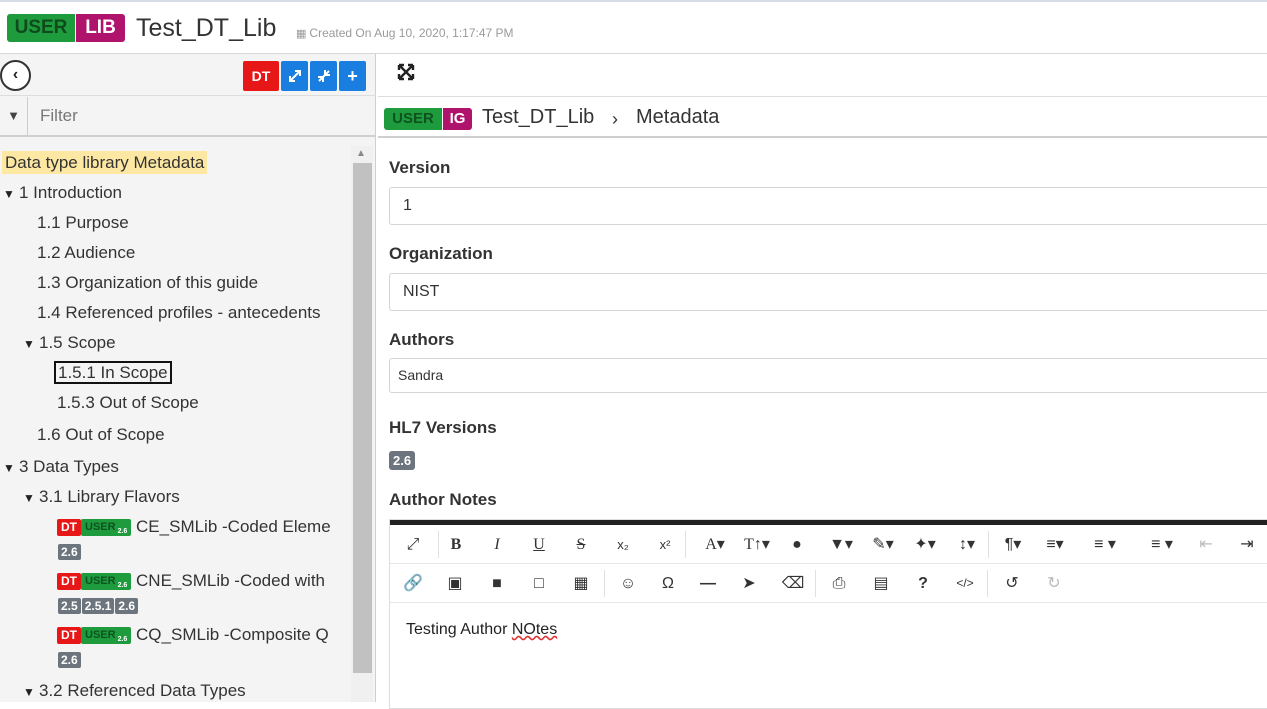  Describe the element at coordinates (967, 544) in the screenshot. I see `line-height-icon: ↕▾` at that location.